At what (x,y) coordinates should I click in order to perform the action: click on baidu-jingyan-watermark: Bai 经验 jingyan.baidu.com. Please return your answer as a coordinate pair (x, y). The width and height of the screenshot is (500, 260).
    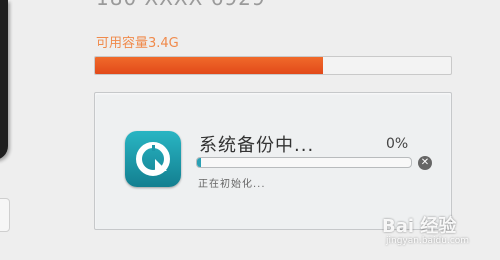
    Looking at the image, I should click on (438, 232).